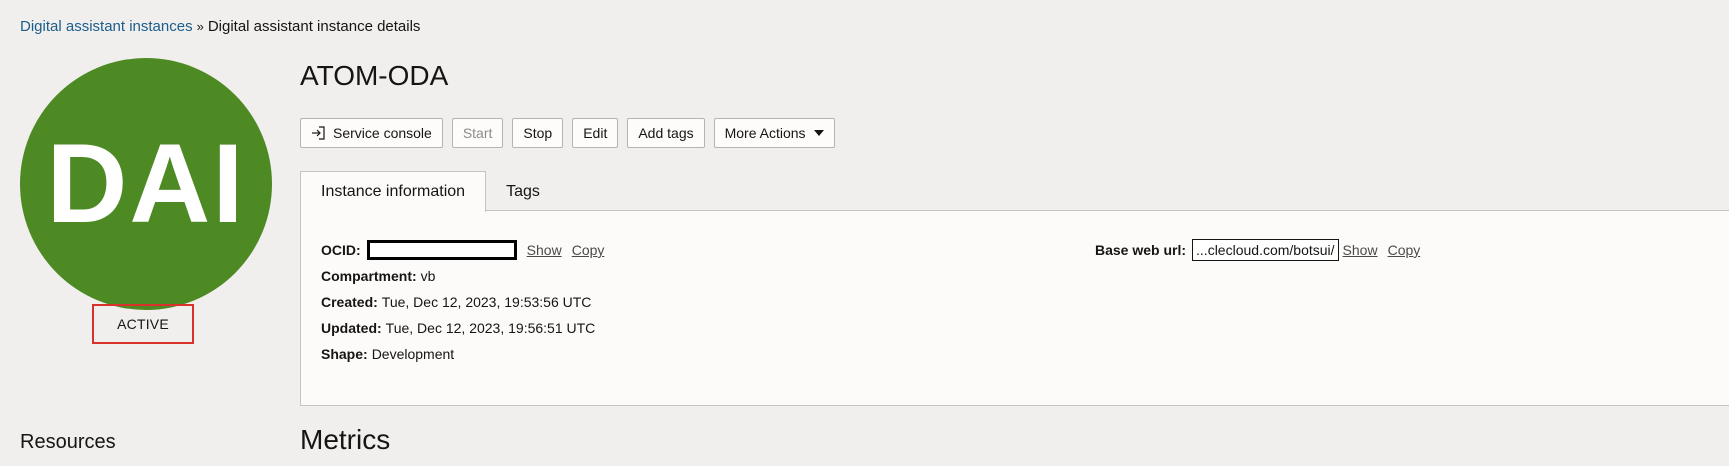 The height and width of the screenshot is (466, 1729). I want to click on avatar-initials: DAI, so click(146, 183).